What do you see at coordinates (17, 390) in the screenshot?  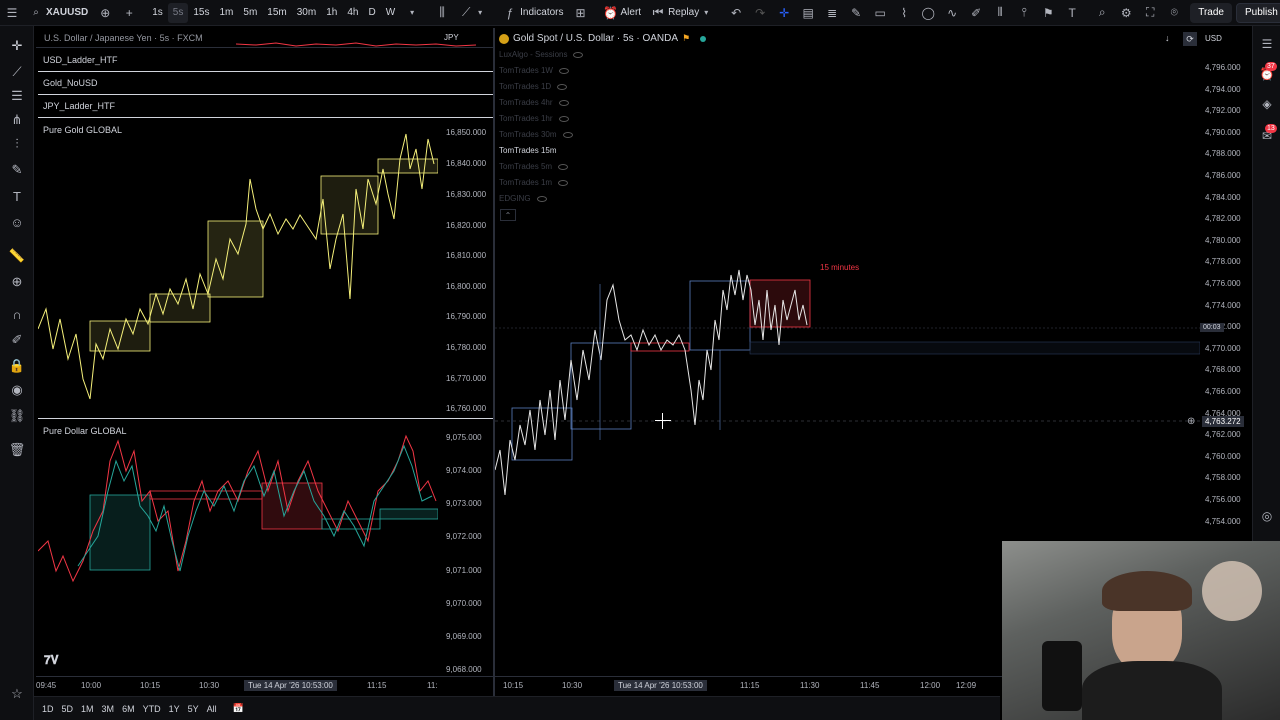 I see `eye-icon: ◉` at bounding box center [17, 390].